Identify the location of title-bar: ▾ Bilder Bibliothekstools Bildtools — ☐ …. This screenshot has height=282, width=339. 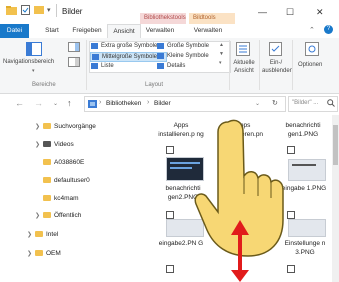
(169, 12).